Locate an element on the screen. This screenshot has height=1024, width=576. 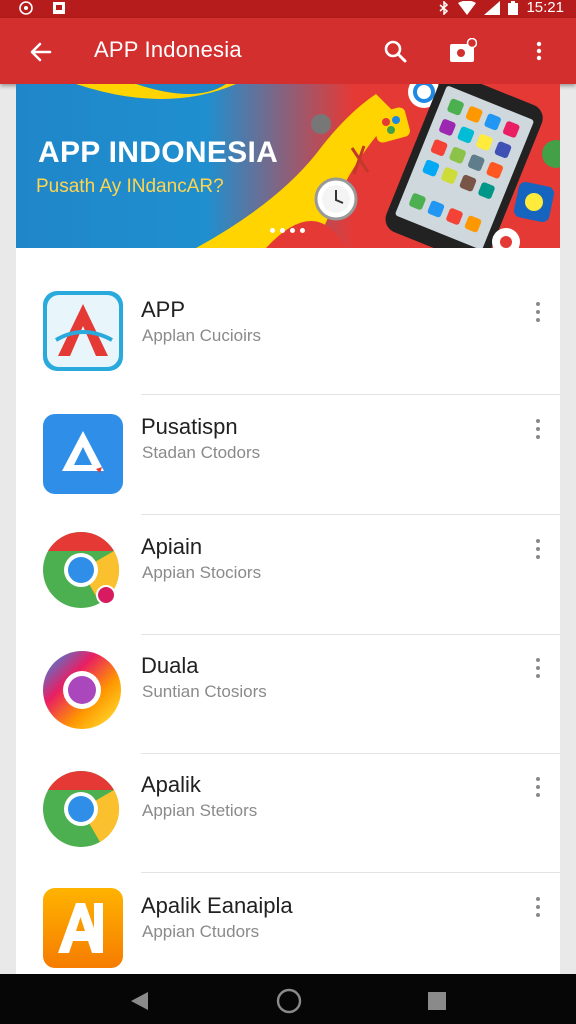
home-nav-icon is located at coordinates (289, 1001).